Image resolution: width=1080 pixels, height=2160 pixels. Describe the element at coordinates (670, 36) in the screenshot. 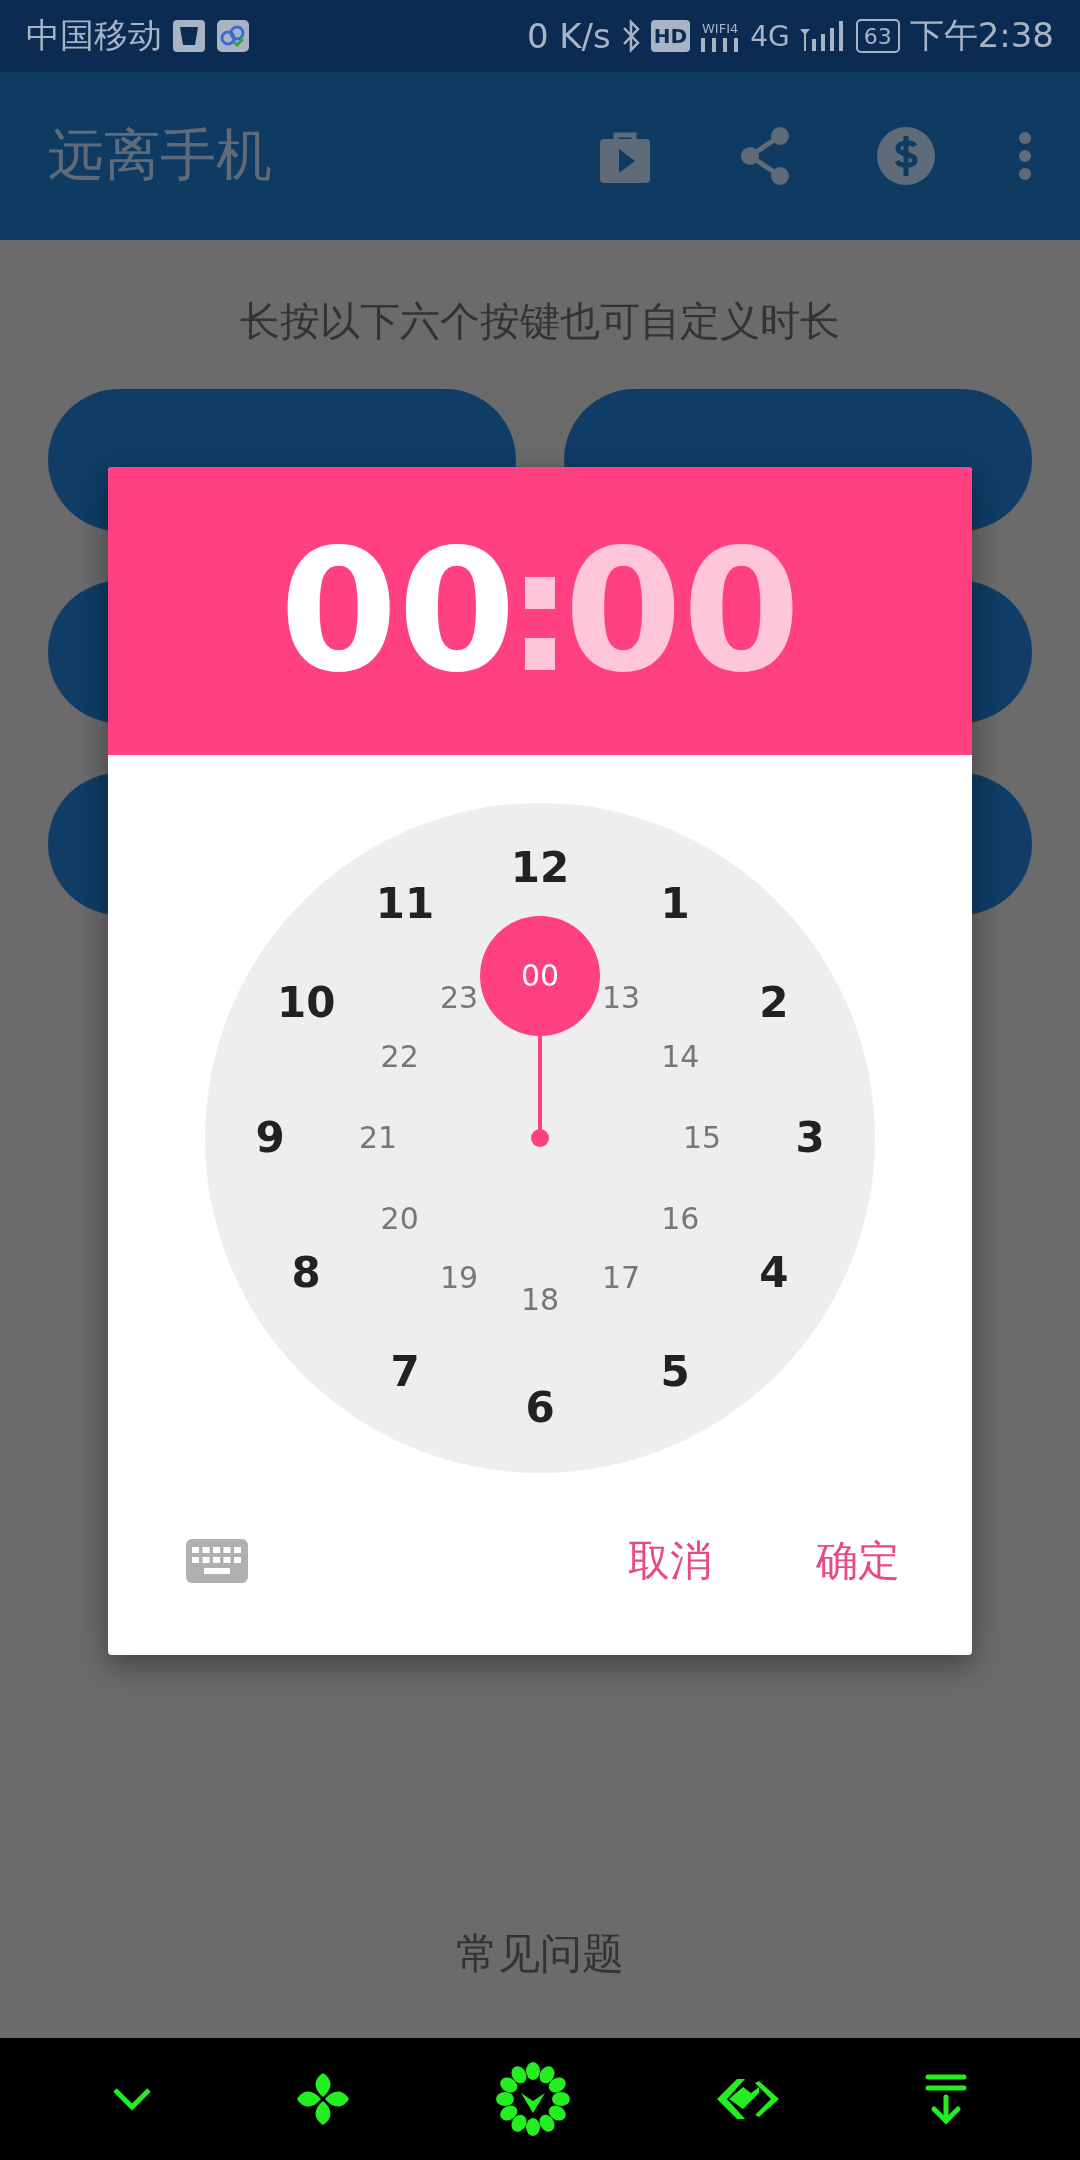

I see `hd-badge: HD` at that location.